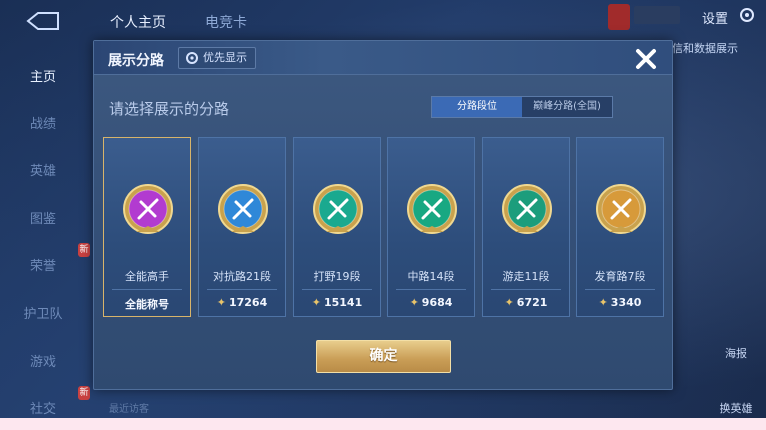 The width and height of the screenshot is (766, 430). What do you see at coordinates (383, 58) in the screenshot?
I see `modal-header: 展示分路 优先显示` at bounding box center [383, 58].